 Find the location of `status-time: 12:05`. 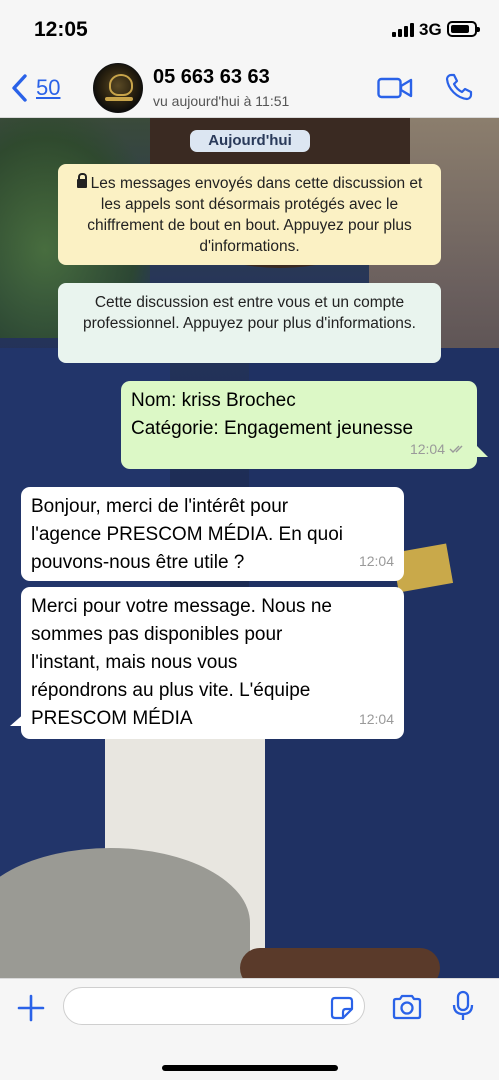

status-time: 12:05 is located at coordinates (61, 29).